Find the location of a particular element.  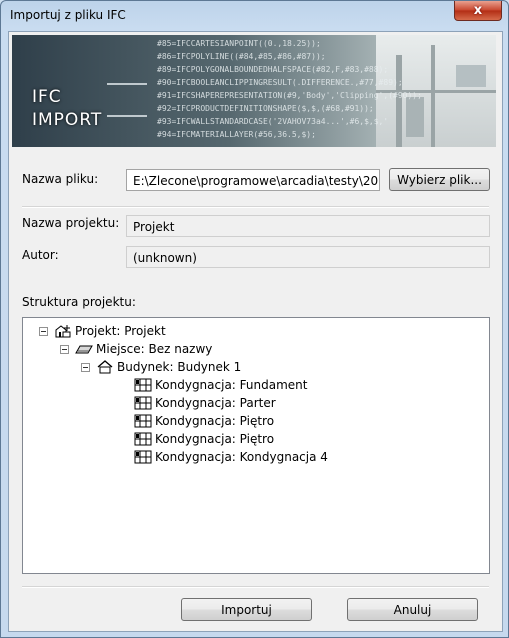

title-bar: Importuj z pliku IFC x is located at coordinates (254, 16).